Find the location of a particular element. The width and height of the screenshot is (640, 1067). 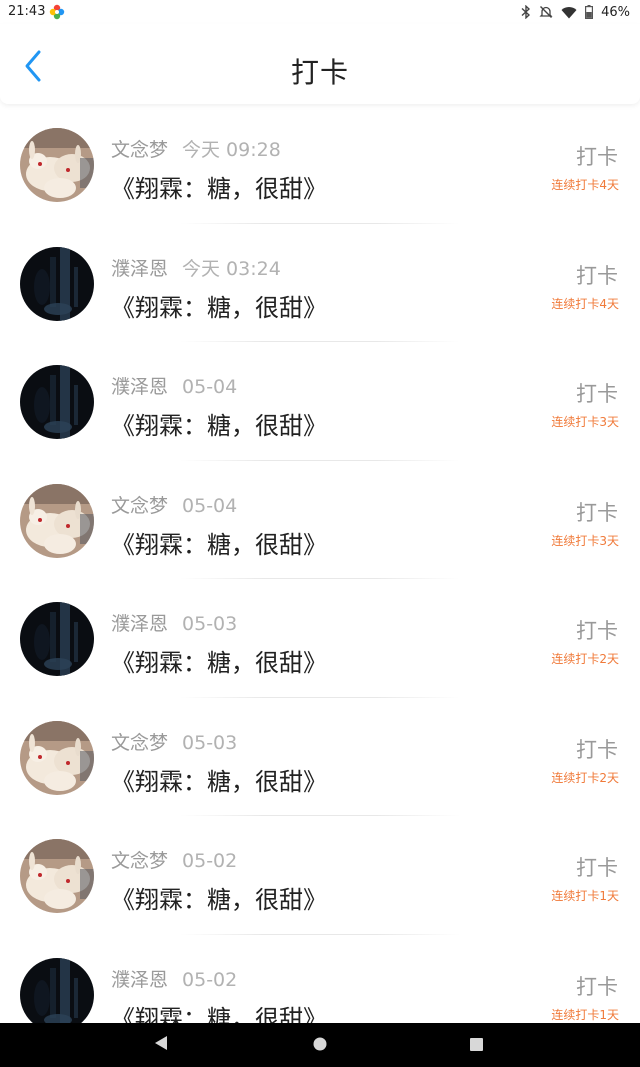

wifi-icon is located at coordinates (569, 12).